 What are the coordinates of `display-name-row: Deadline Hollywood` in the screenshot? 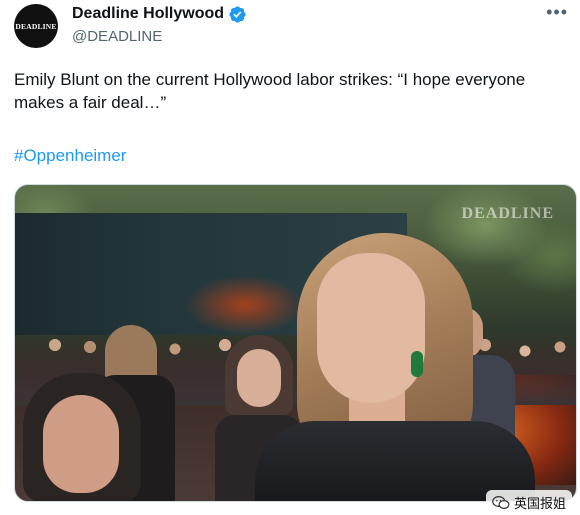 It's located at (159, 14).